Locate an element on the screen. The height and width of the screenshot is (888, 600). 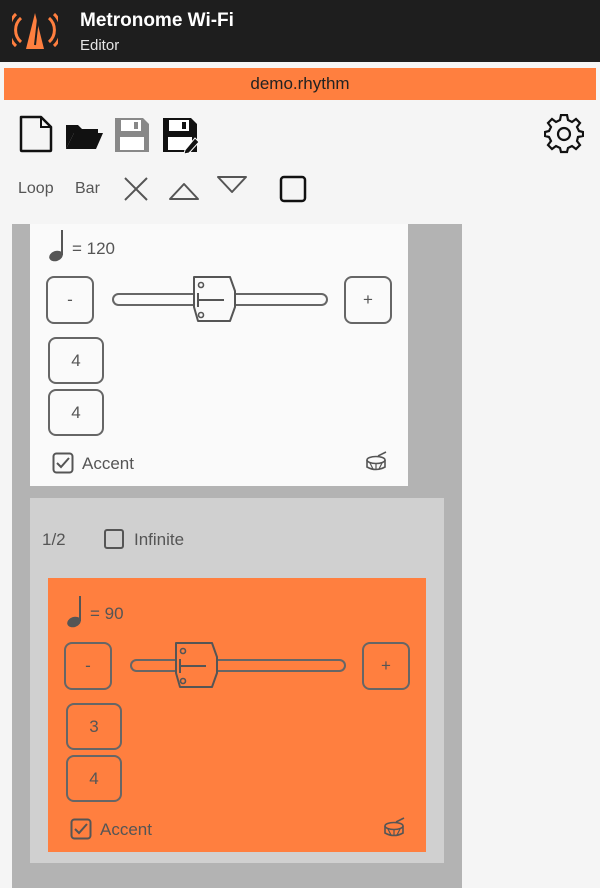
beats-per-bar-button: 3 is located at coordinates (94, 726).